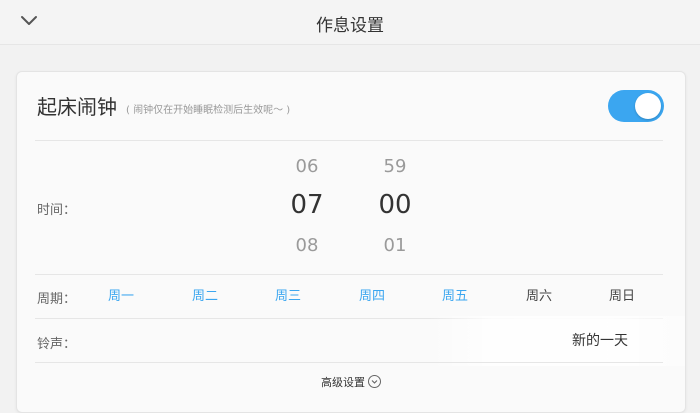 The width and height of the screenshot is (700, 413). Describe the element at coordinates (77, 107) in the screenshot. I see `alarm-title: 起床闹钟` at that location.